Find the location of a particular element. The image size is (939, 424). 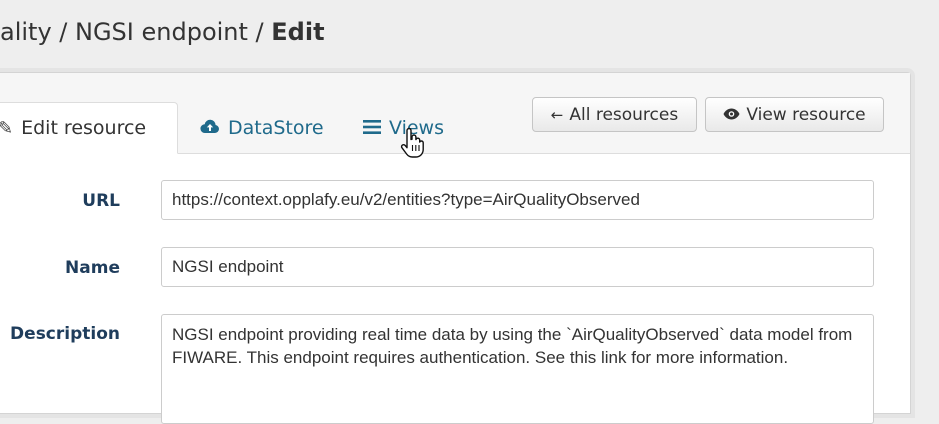

name-label: Name is located at coordinates (92, 268).